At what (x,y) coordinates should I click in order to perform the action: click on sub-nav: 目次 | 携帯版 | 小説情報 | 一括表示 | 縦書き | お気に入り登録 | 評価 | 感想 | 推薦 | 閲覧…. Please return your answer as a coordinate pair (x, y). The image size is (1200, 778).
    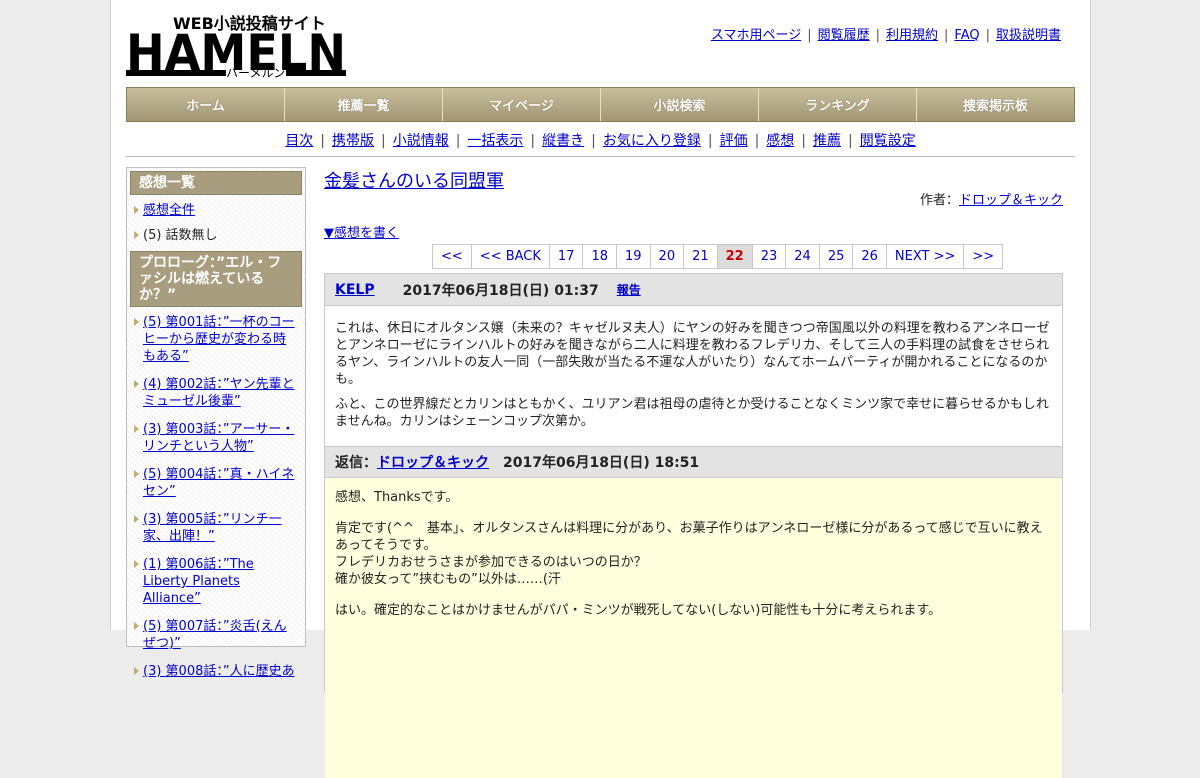
    Looking at the image, I should click on (600, 141).